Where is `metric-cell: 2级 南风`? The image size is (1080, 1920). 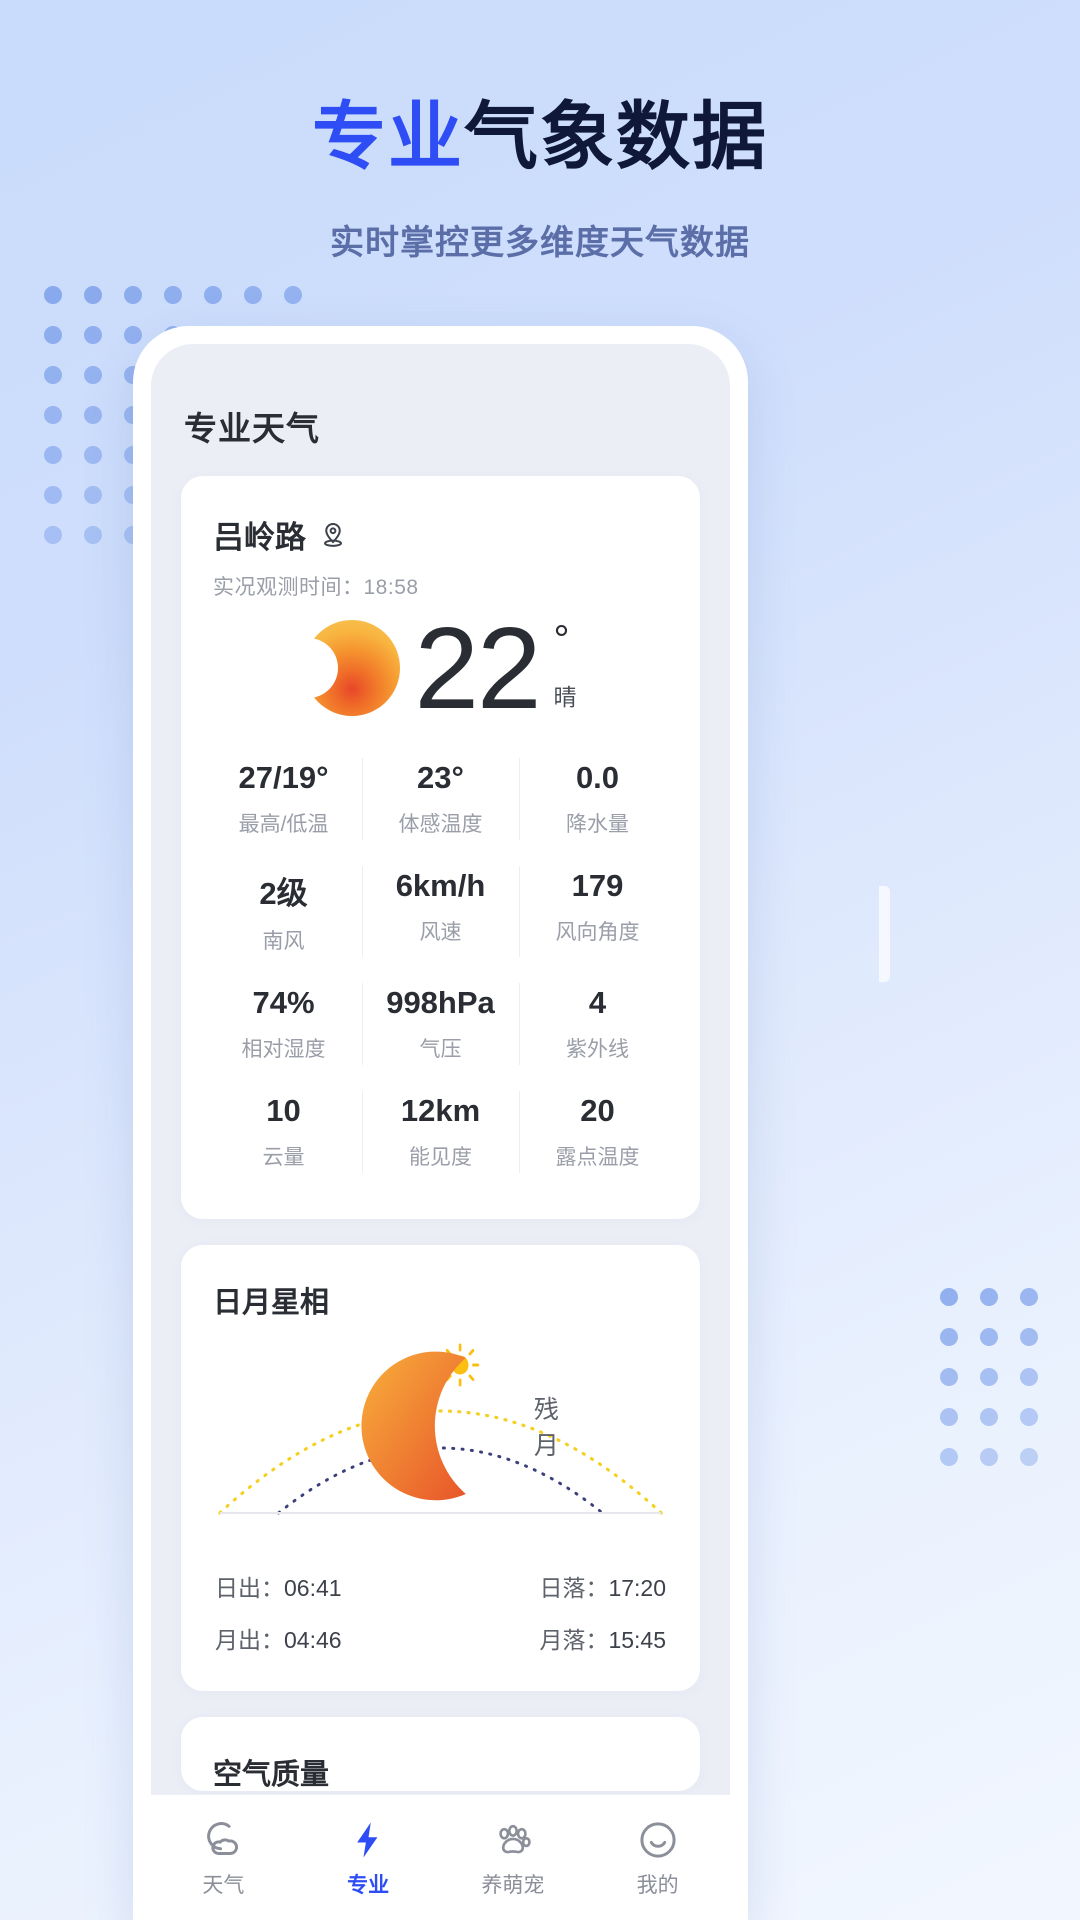
metric-cell: 2级 南风 is located at coordinates (283, 910).